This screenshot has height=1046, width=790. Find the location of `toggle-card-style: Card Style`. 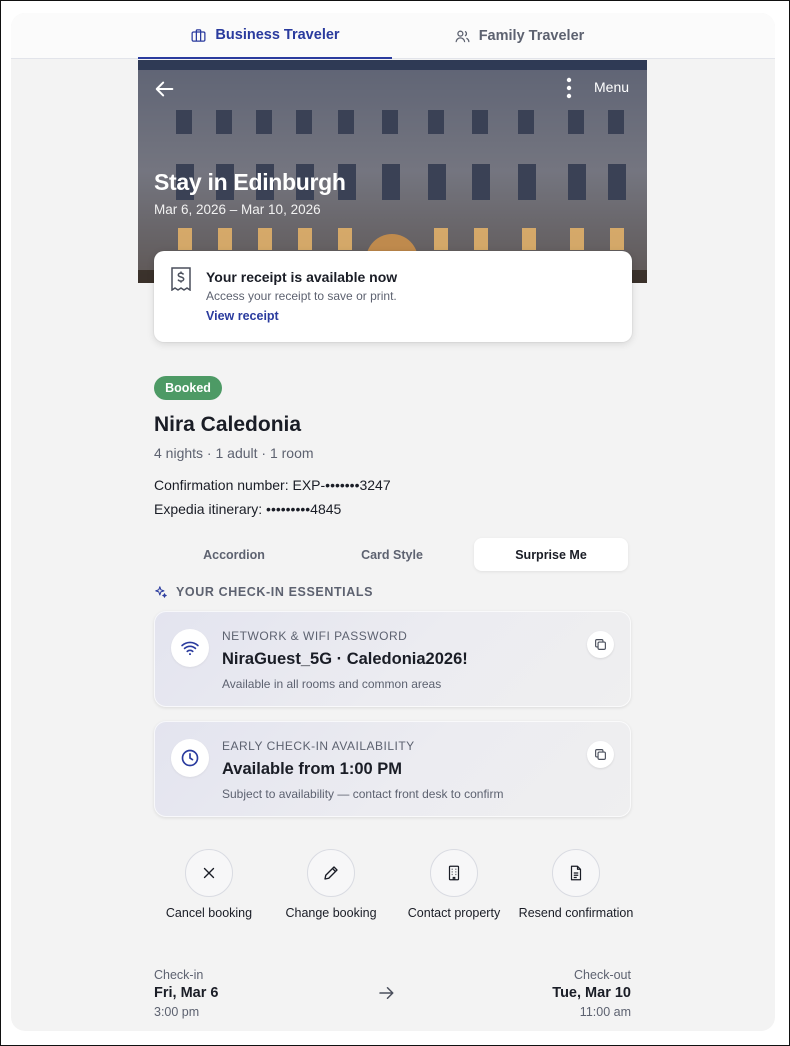

toggle-card-style: Card Style is located at coordinates (392, 554).